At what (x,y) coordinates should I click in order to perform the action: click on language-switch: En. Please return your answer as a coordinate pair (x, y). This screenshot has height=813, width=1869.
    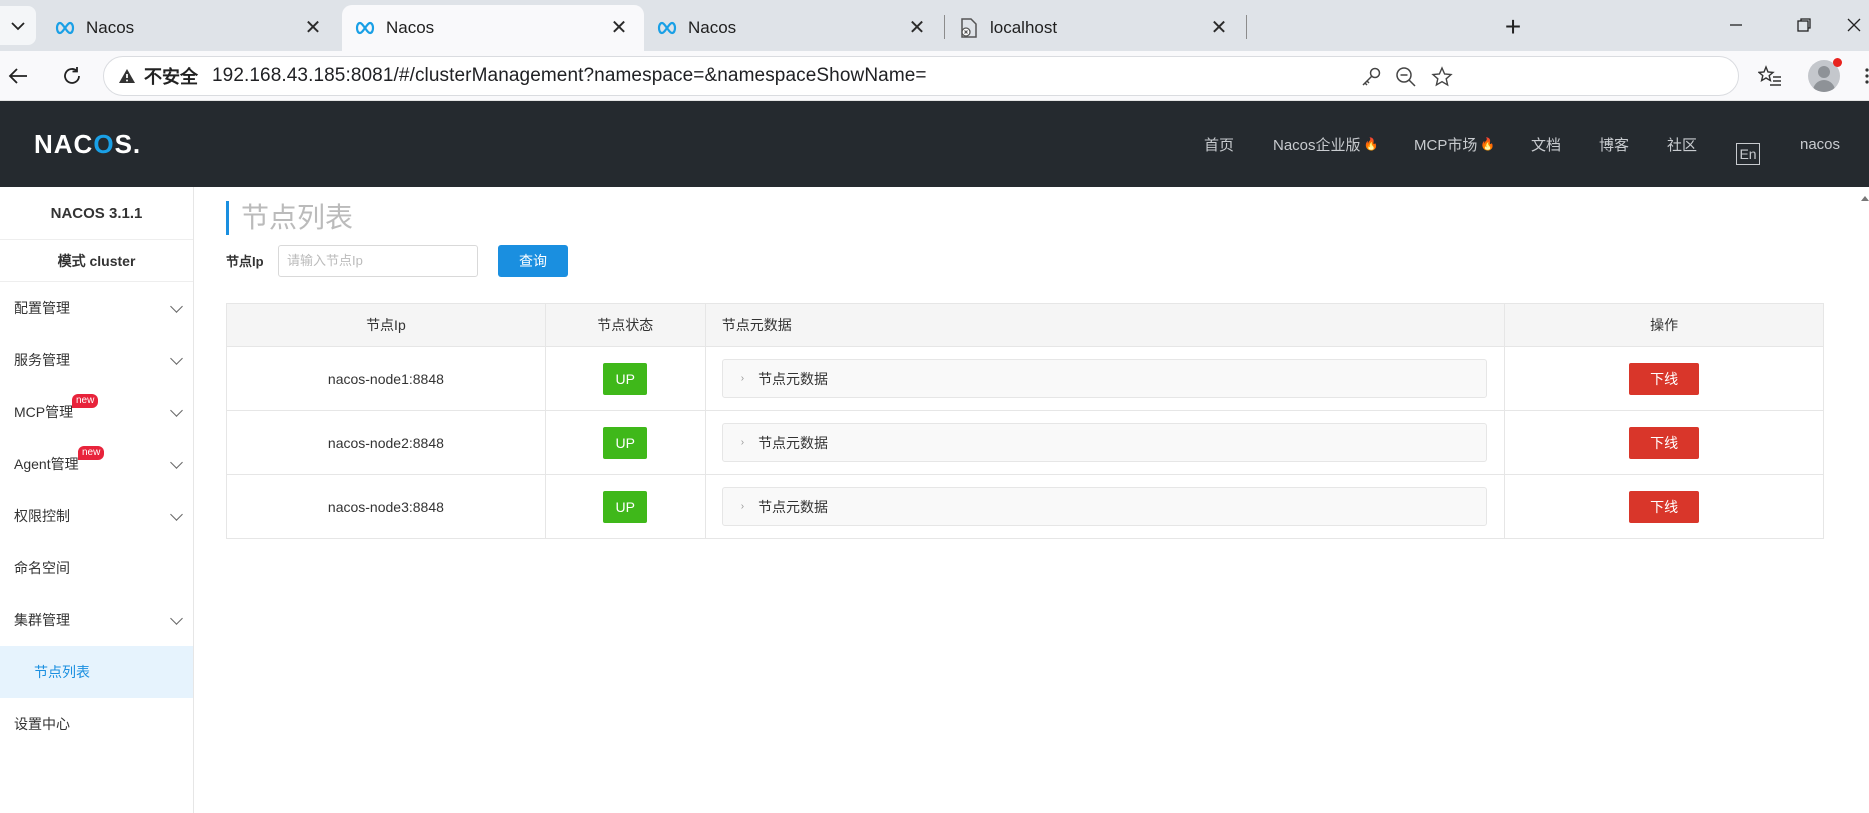
    Looking at the image, I should click on (1748, 154).